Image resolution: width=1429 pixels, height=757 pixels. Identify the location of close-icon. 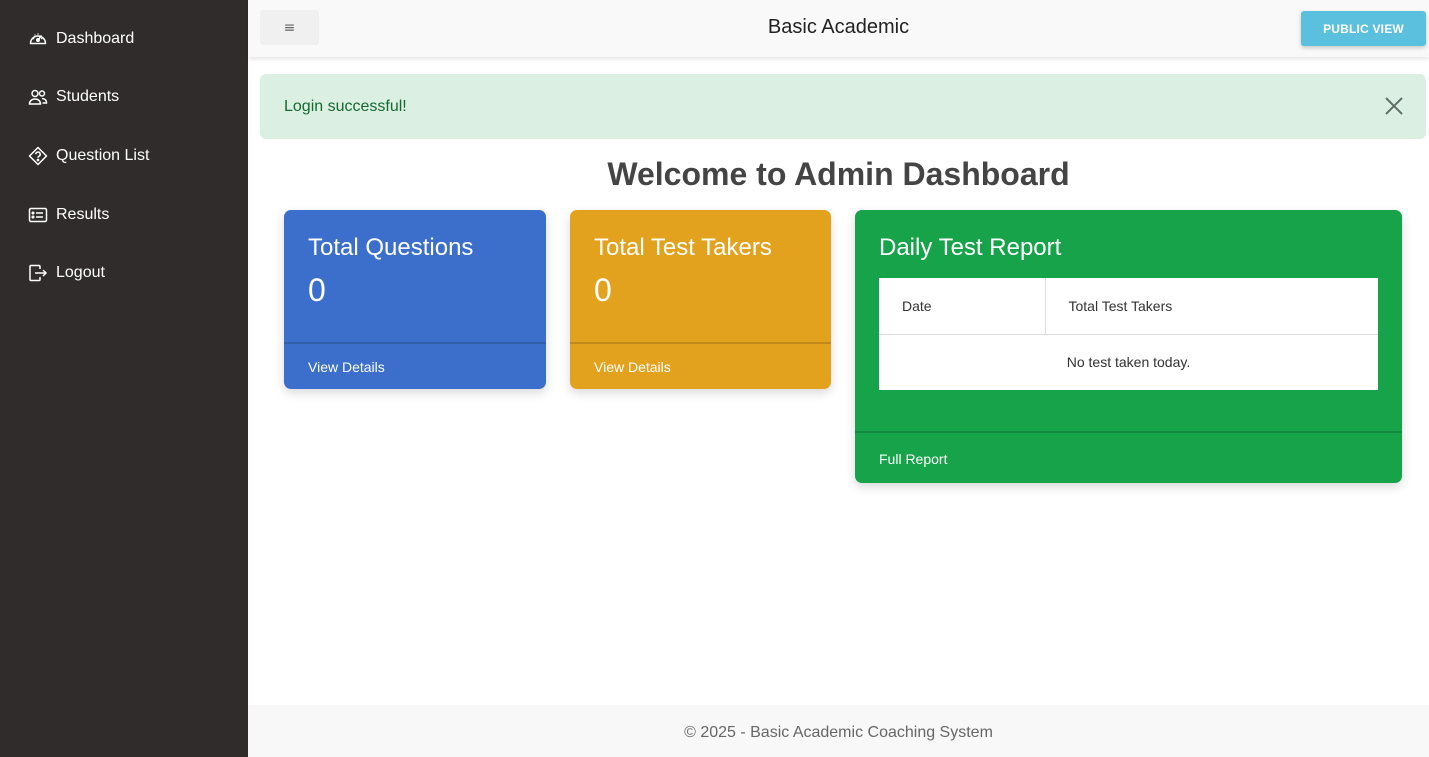
(1394, 106).